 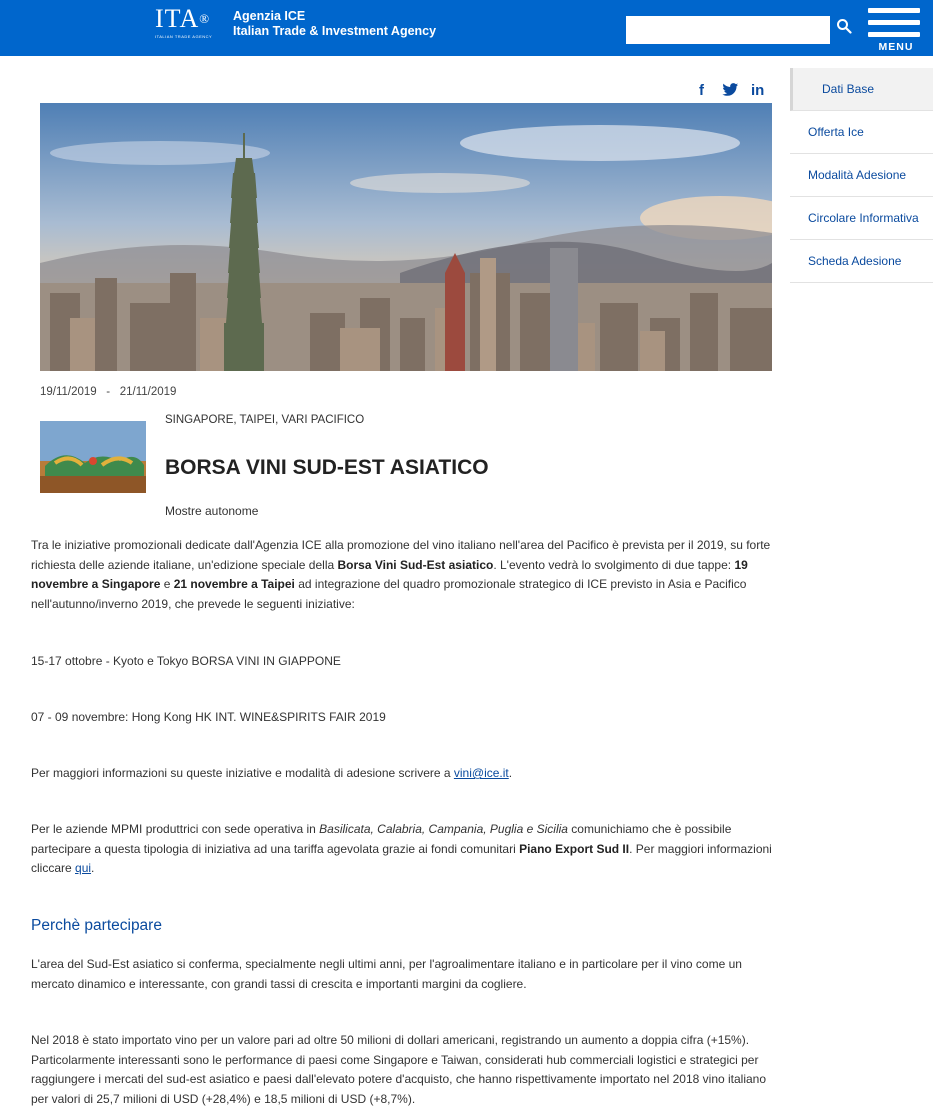 What do you see at coordinates (234, 584) in the screenshot?
I see `intro-date-taipei: 21 novembre a Taipei` at bounding box center [234, 584].